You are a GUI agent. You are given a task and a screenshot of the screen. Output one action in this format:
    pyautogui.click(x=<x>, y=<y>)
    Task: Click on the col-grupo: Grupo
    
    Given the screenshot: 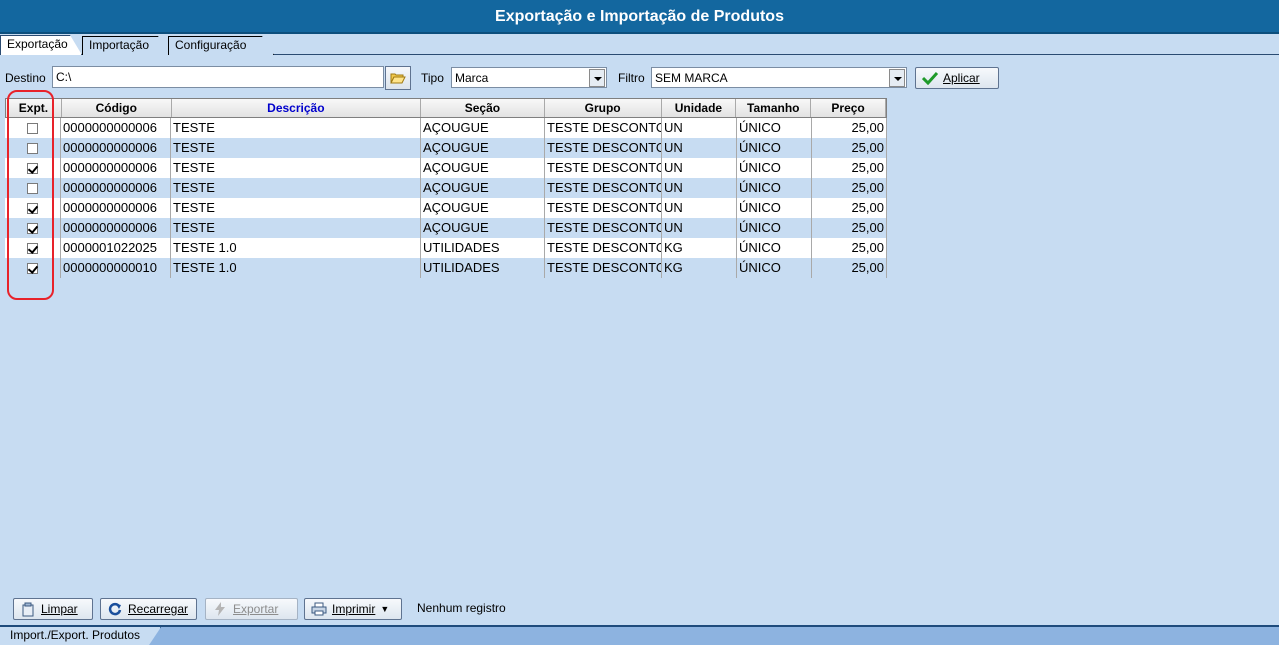 What is the action you would take?
    pyautogui.click(x=603, y=108)
    